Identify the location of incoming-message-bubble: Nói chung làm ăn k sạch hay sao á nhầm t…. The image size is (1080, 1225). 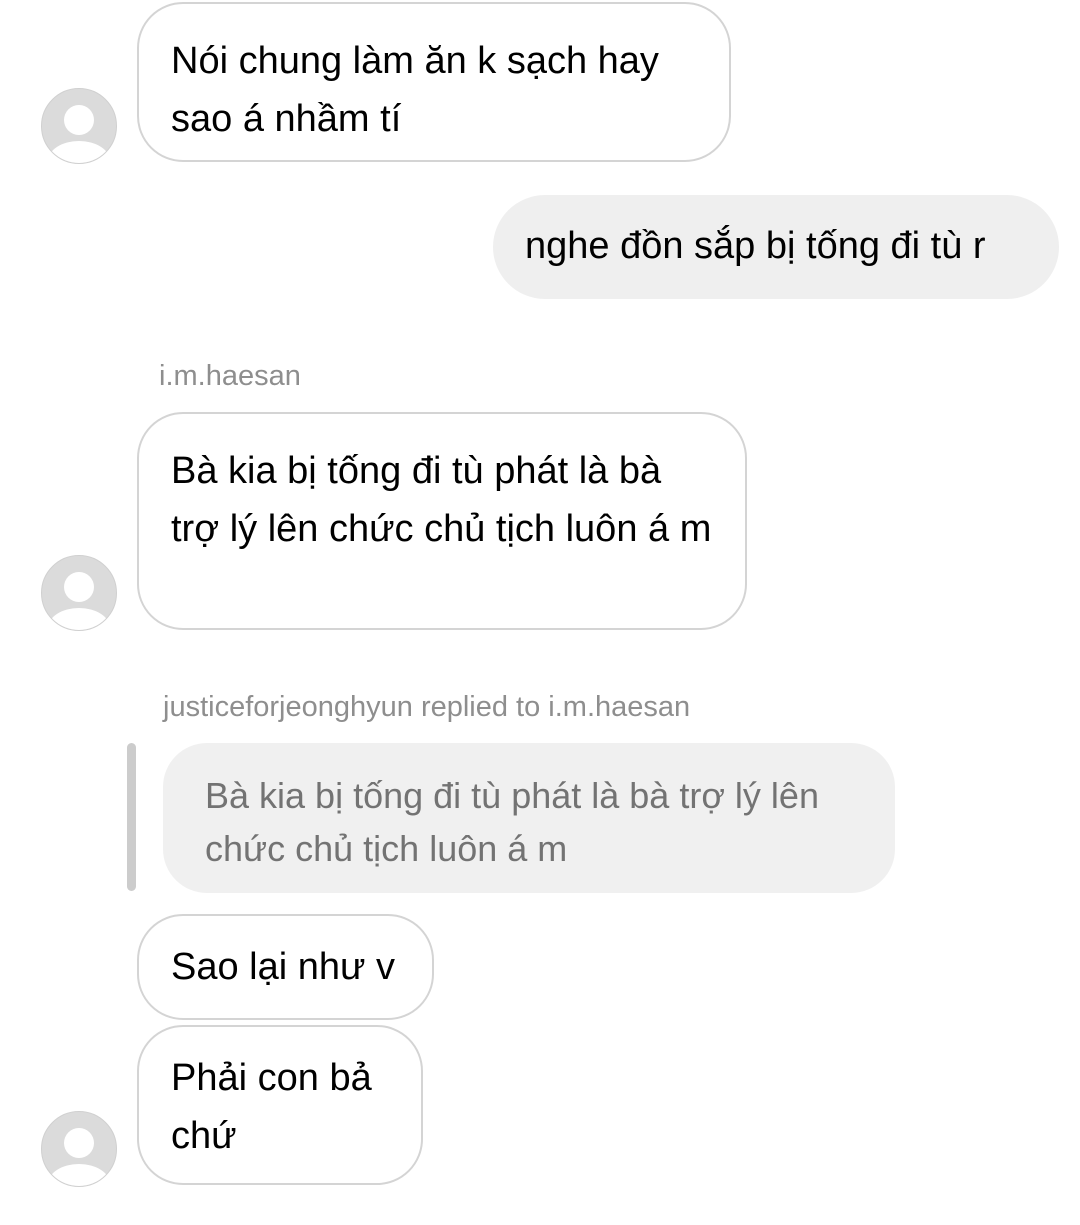
(434, 82).